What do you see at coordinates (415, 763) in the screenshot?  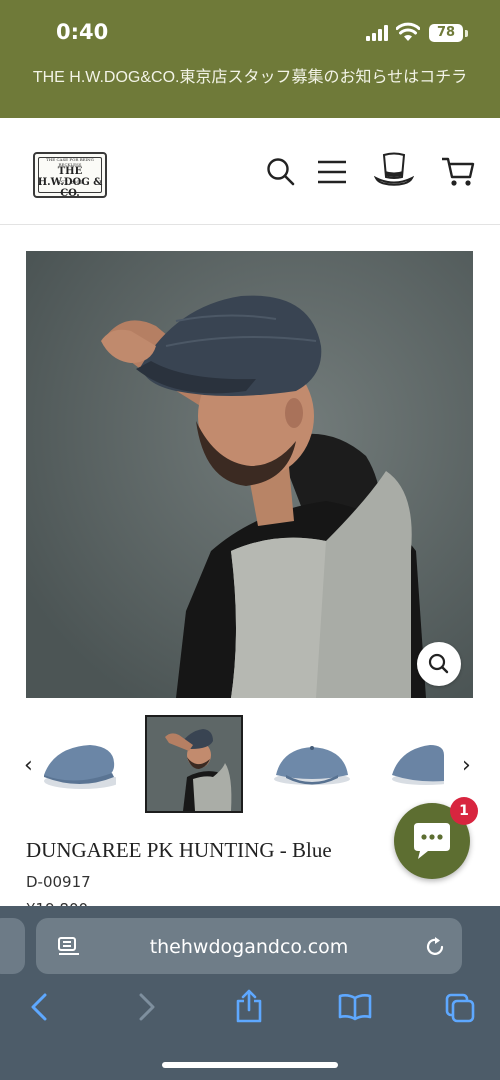 I see `thumbnail-cap-back` at bounding box center [415, 763].